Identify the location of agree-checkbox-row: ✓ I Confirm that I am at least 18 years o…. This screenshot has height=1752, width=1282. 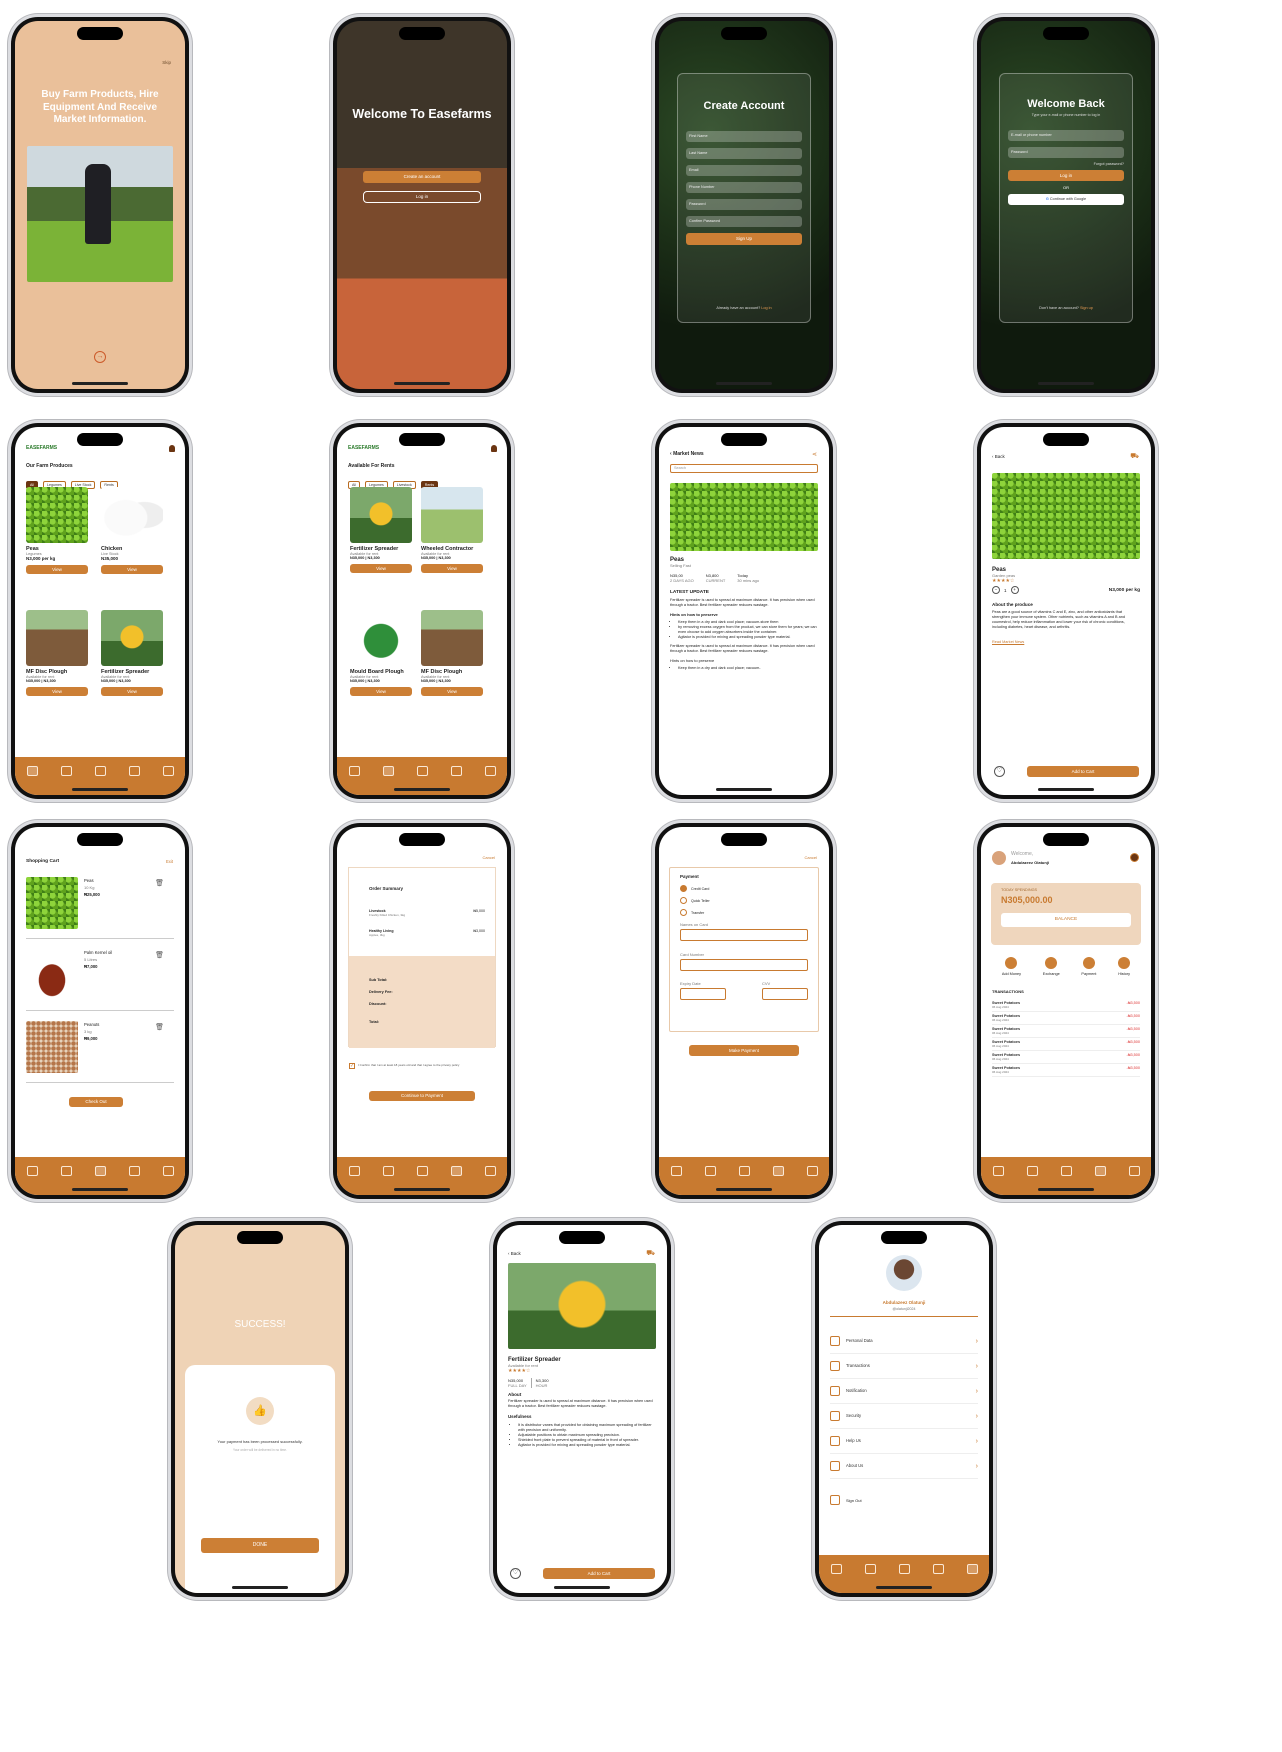
(413, 1066).